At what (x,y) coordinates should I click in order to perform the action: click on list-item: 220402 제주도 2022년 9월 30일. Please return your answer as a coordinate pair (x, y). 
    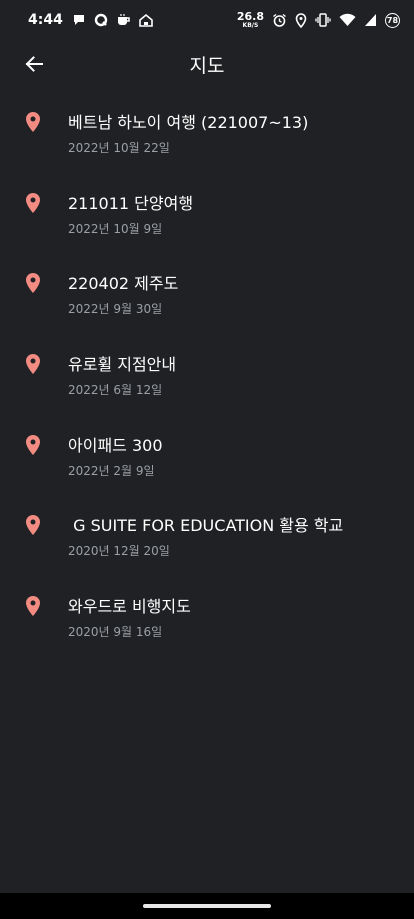
    Looking at the image, I should click on (207, 296).